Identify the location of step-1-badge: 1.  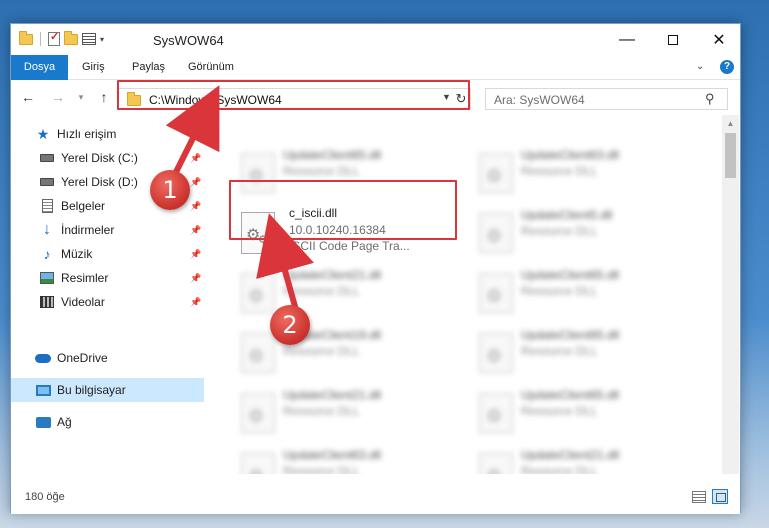
(170, 190).